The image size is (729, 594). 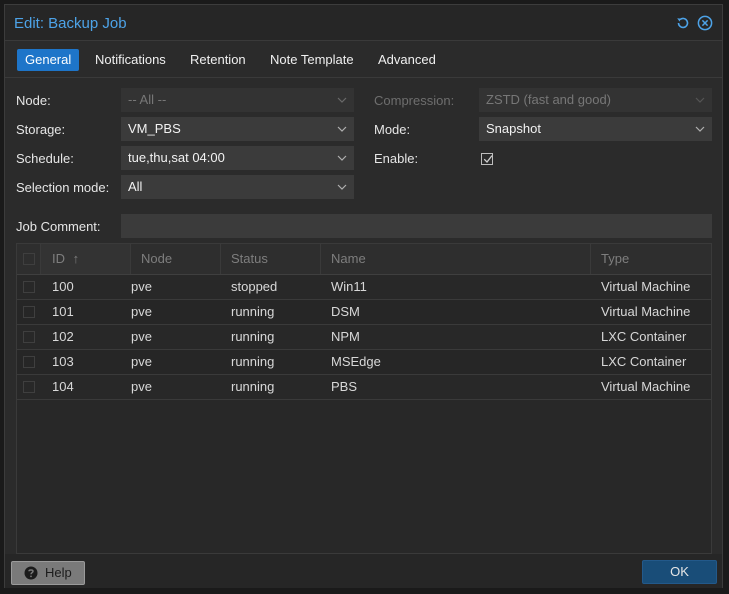 What do you see at coordinates (416, 226) in the screenshot?
I see `job-comment-input` at bounding box center [416, 226].